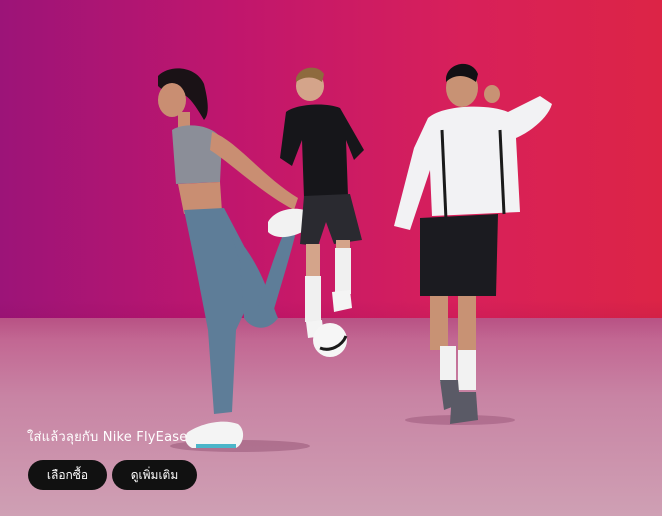 This screenshot has height=516, width=662. Describe the element at coordinates (67, 475) in the screenshot. I see `shop-button: เลือกซื้อ` at that location.